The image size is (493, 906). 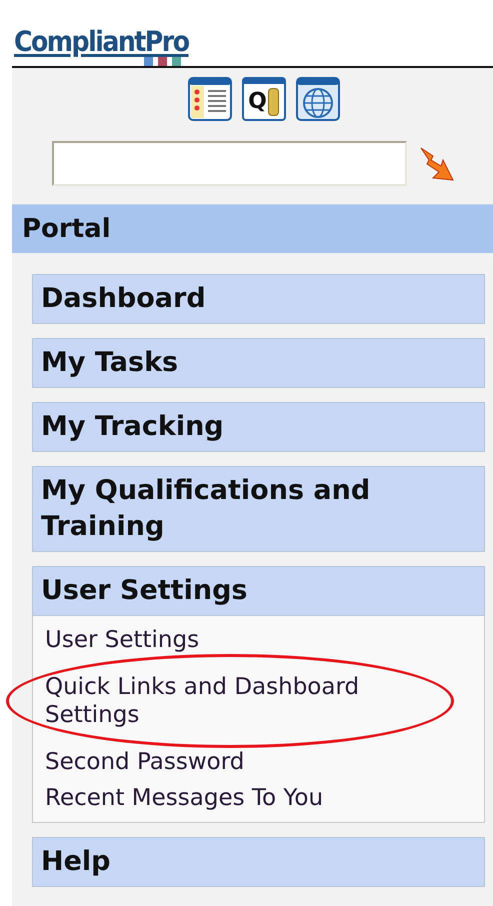 I want to click on section-header: Dashboard, so click(x=258, y=299).